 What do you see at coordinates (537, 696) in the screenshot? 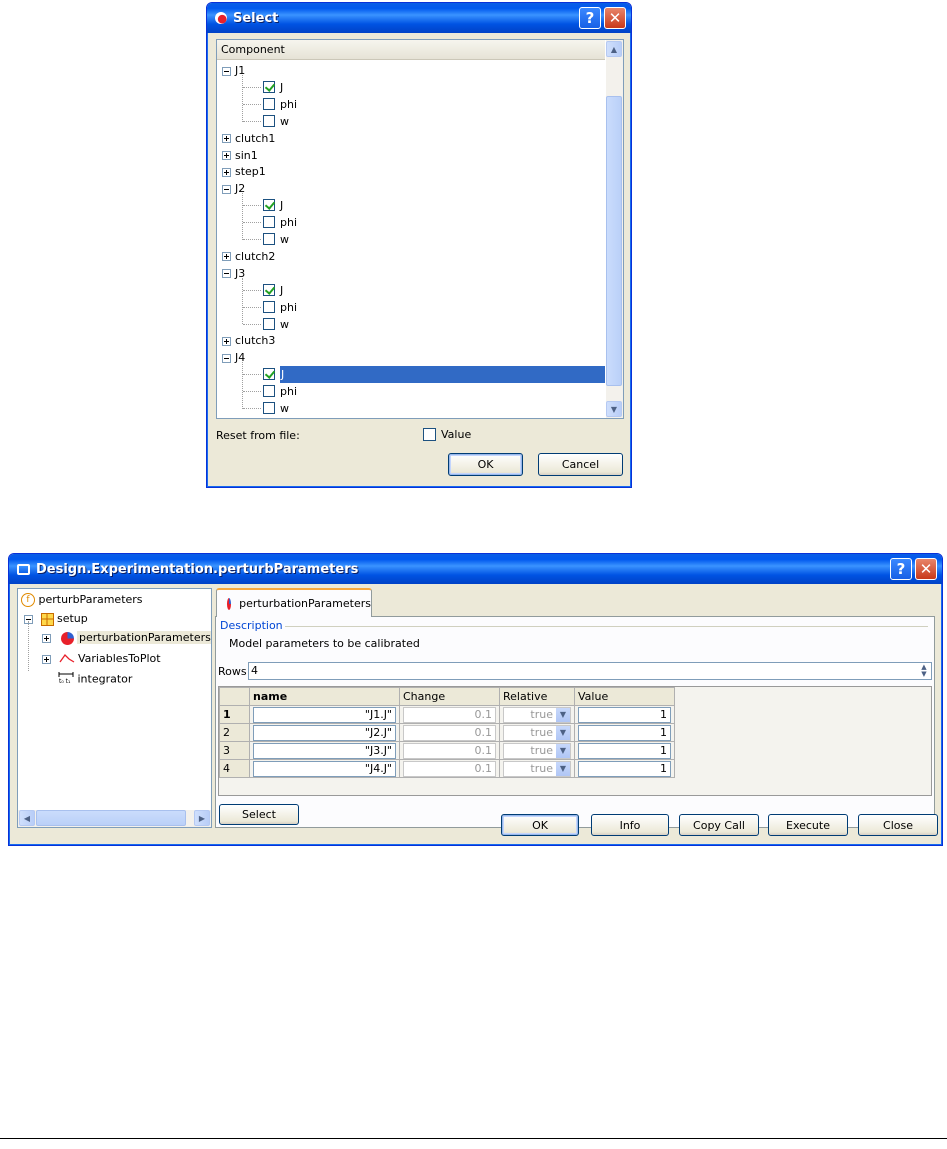
I see `column-header-relative: Relative` at bounding box center [537, 696].